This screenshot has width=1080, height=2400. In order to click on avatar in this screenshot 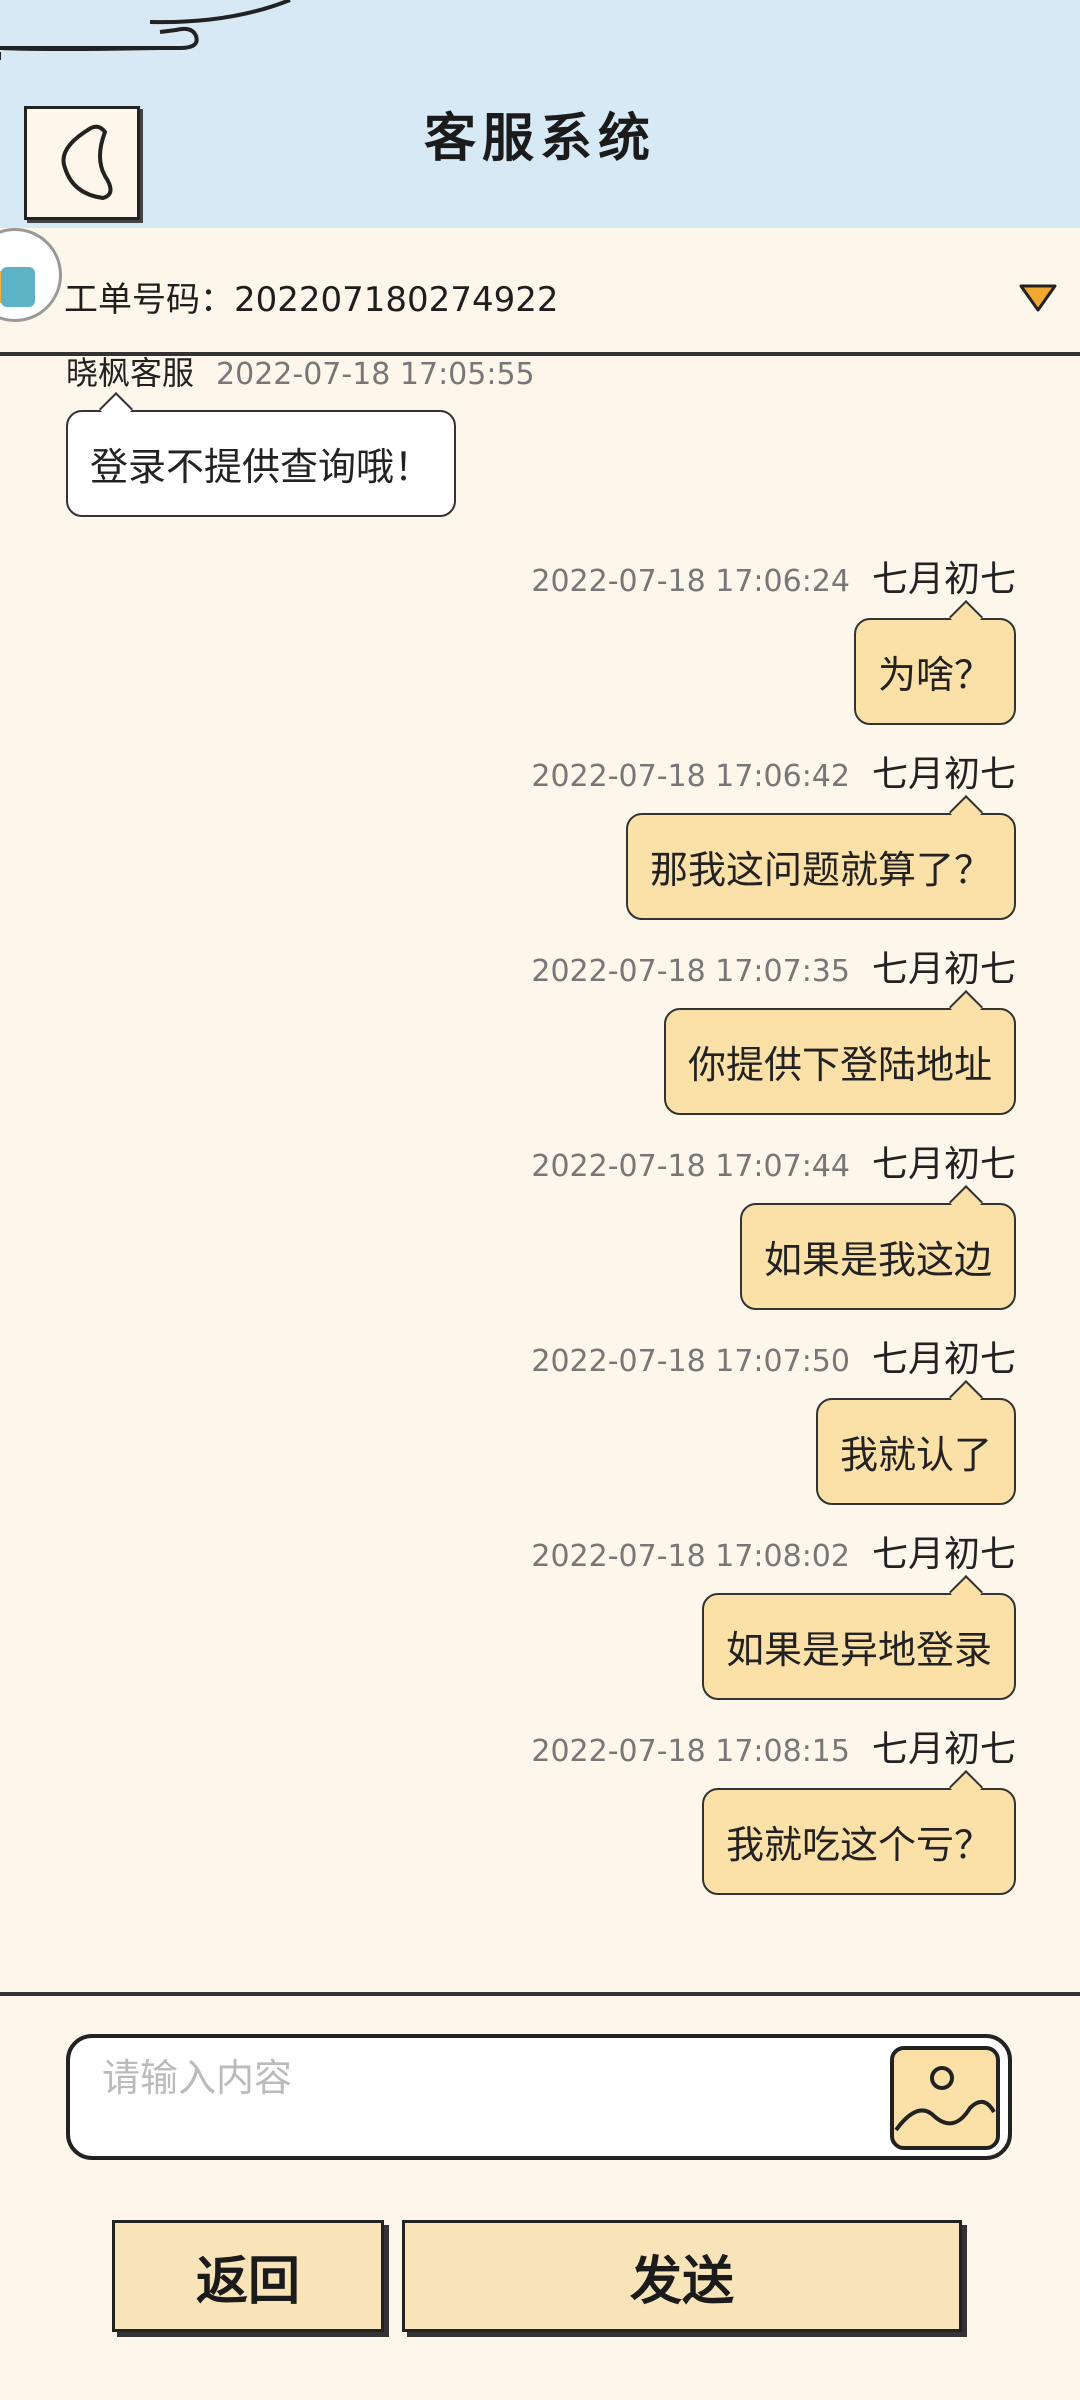, I will do `click(31, 275)`.